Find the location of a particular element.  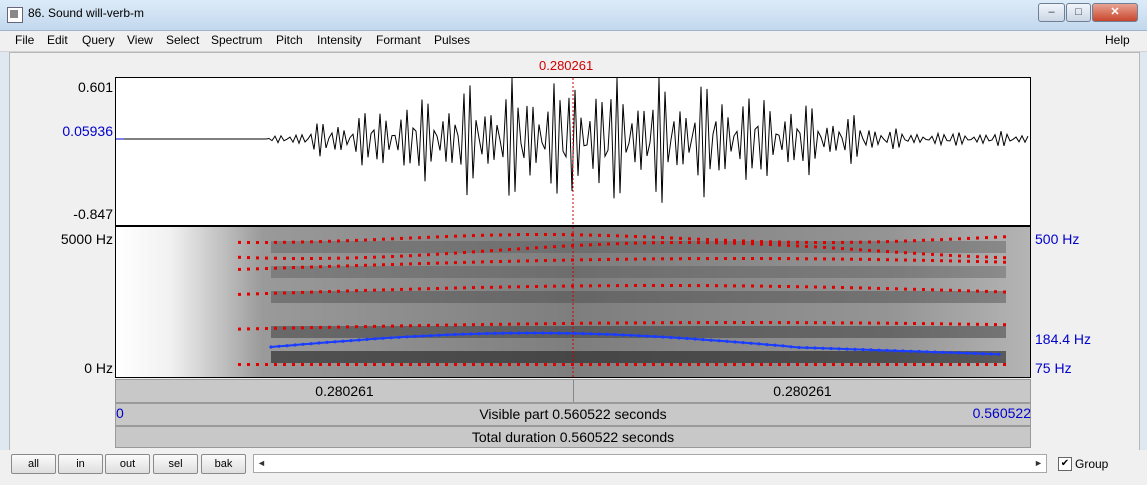

scroll-left-icon: ◄ is located at coordinates (261, 463).